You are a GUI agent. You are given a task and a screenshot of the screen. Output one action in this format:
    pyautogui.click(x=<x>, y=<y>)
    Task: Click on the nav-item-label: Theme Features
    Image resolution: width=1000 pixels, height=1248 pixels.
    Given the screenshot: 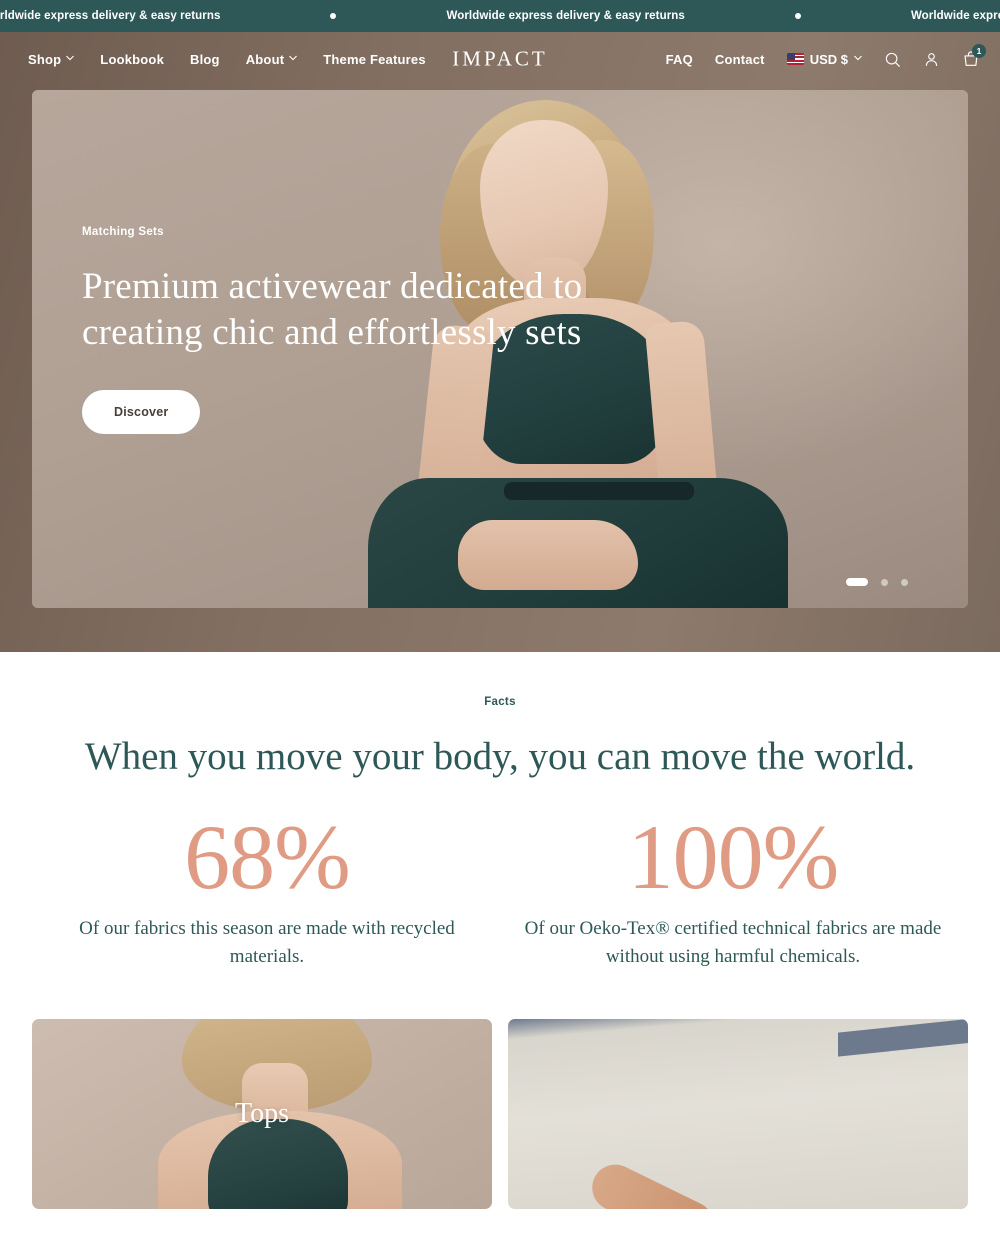 What is the action you would take?
    pyautogui.click(x=374, y=59)
    